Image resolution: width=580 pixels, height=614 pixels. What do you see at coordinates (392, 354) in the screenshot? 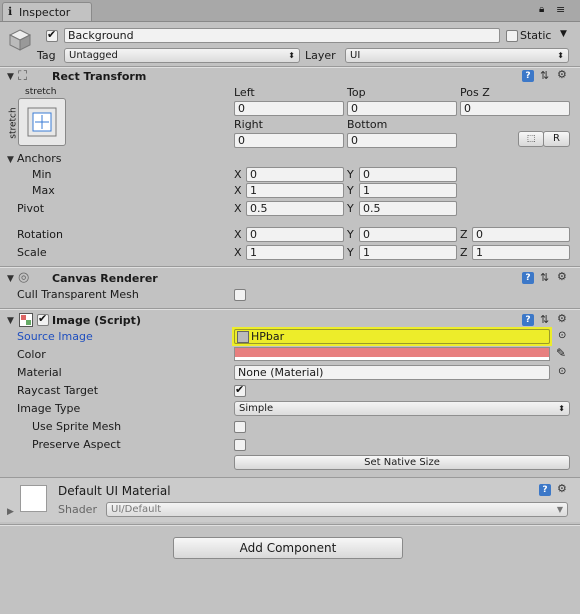
I see `color-swatch-field` at bounding box center [392, 354].